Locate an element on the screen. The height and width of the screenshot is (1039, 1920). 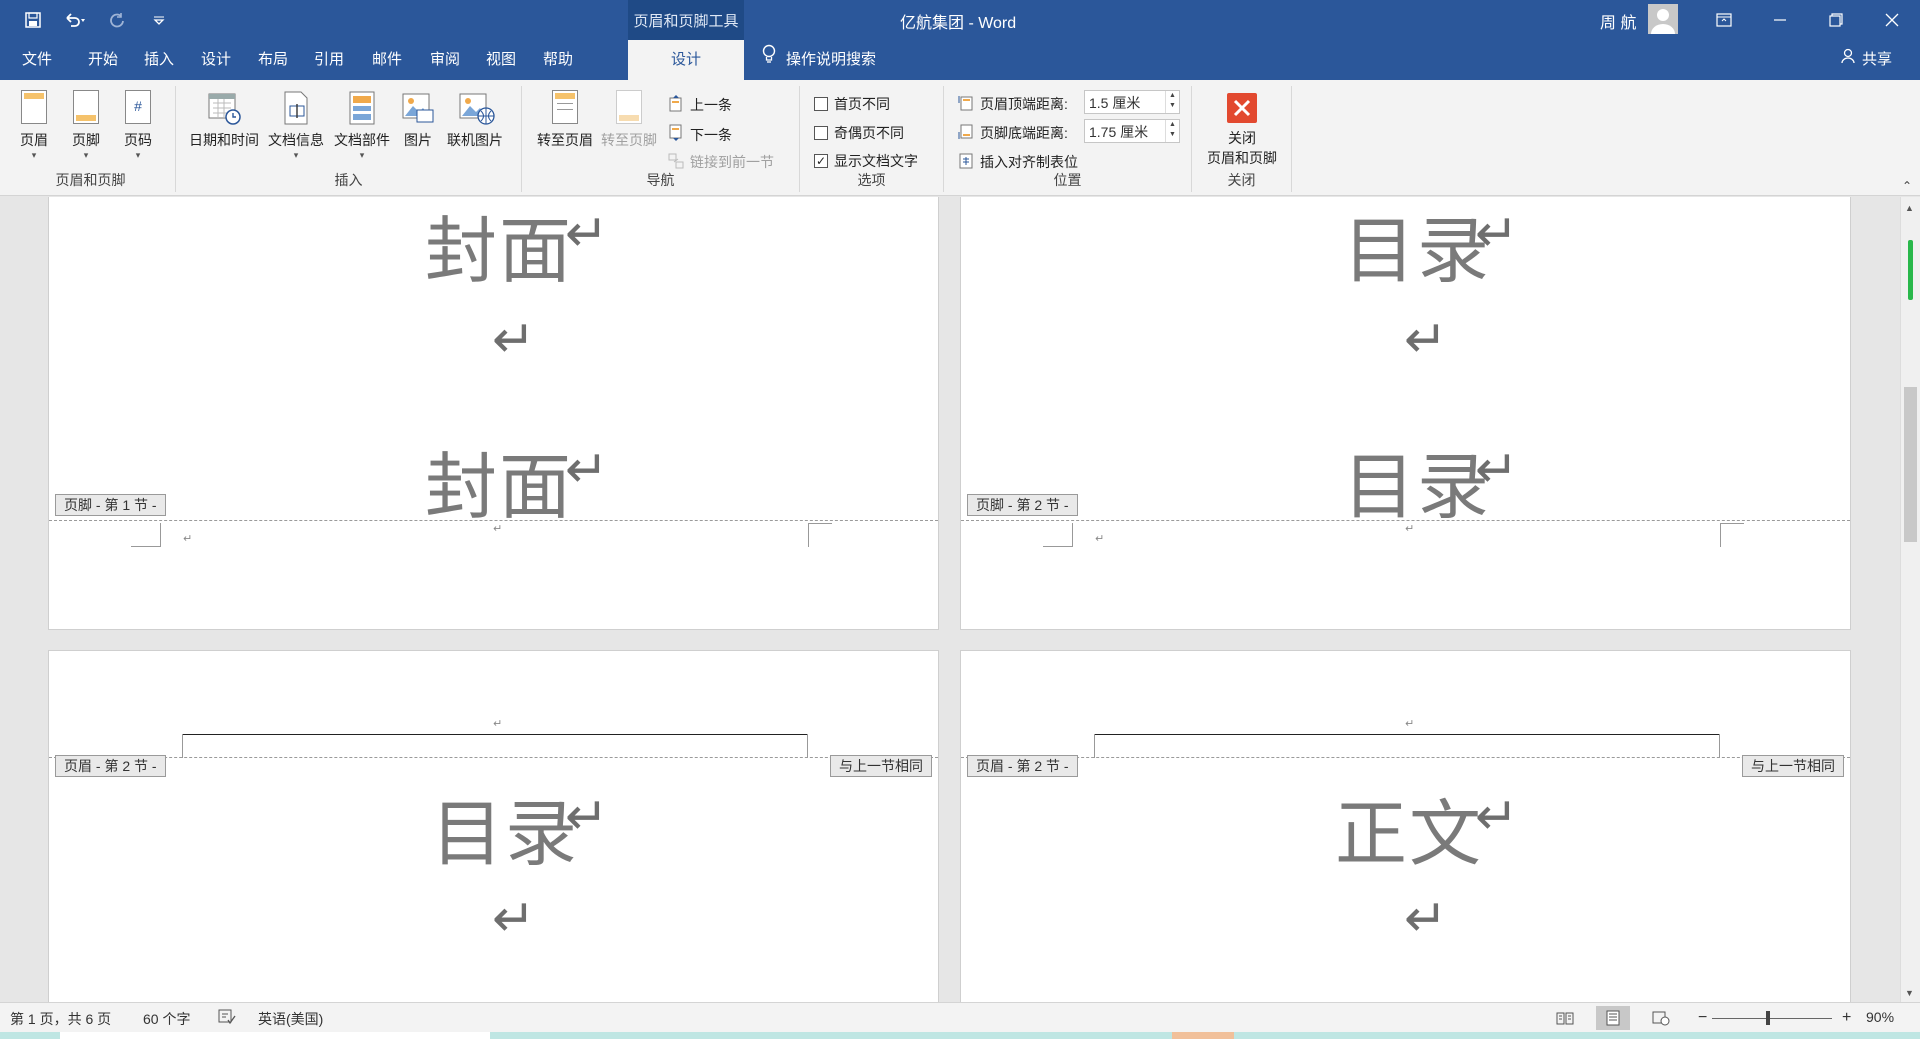
page-number-button: # 页码 ▾ is located at coordinates (138, 125).